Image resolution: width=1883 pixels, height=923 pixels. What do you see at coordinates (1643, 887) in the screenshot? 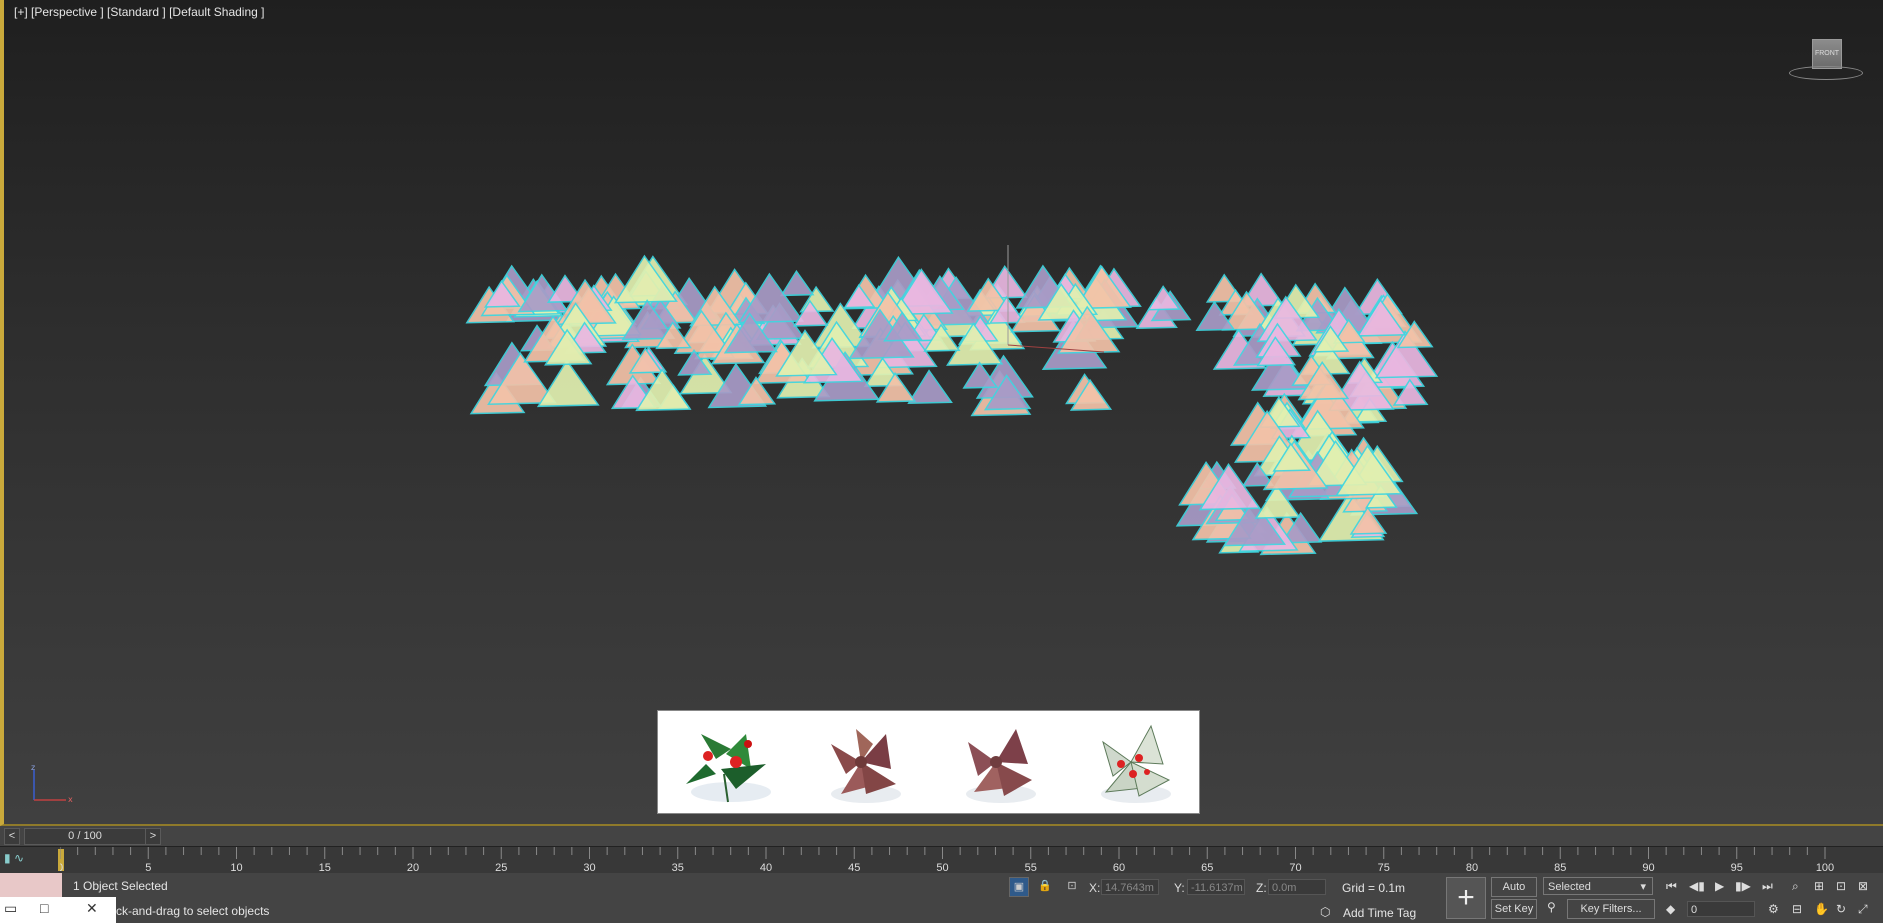
I see `chevron-down-icon: ▾` at bounding box center [1643, 887].